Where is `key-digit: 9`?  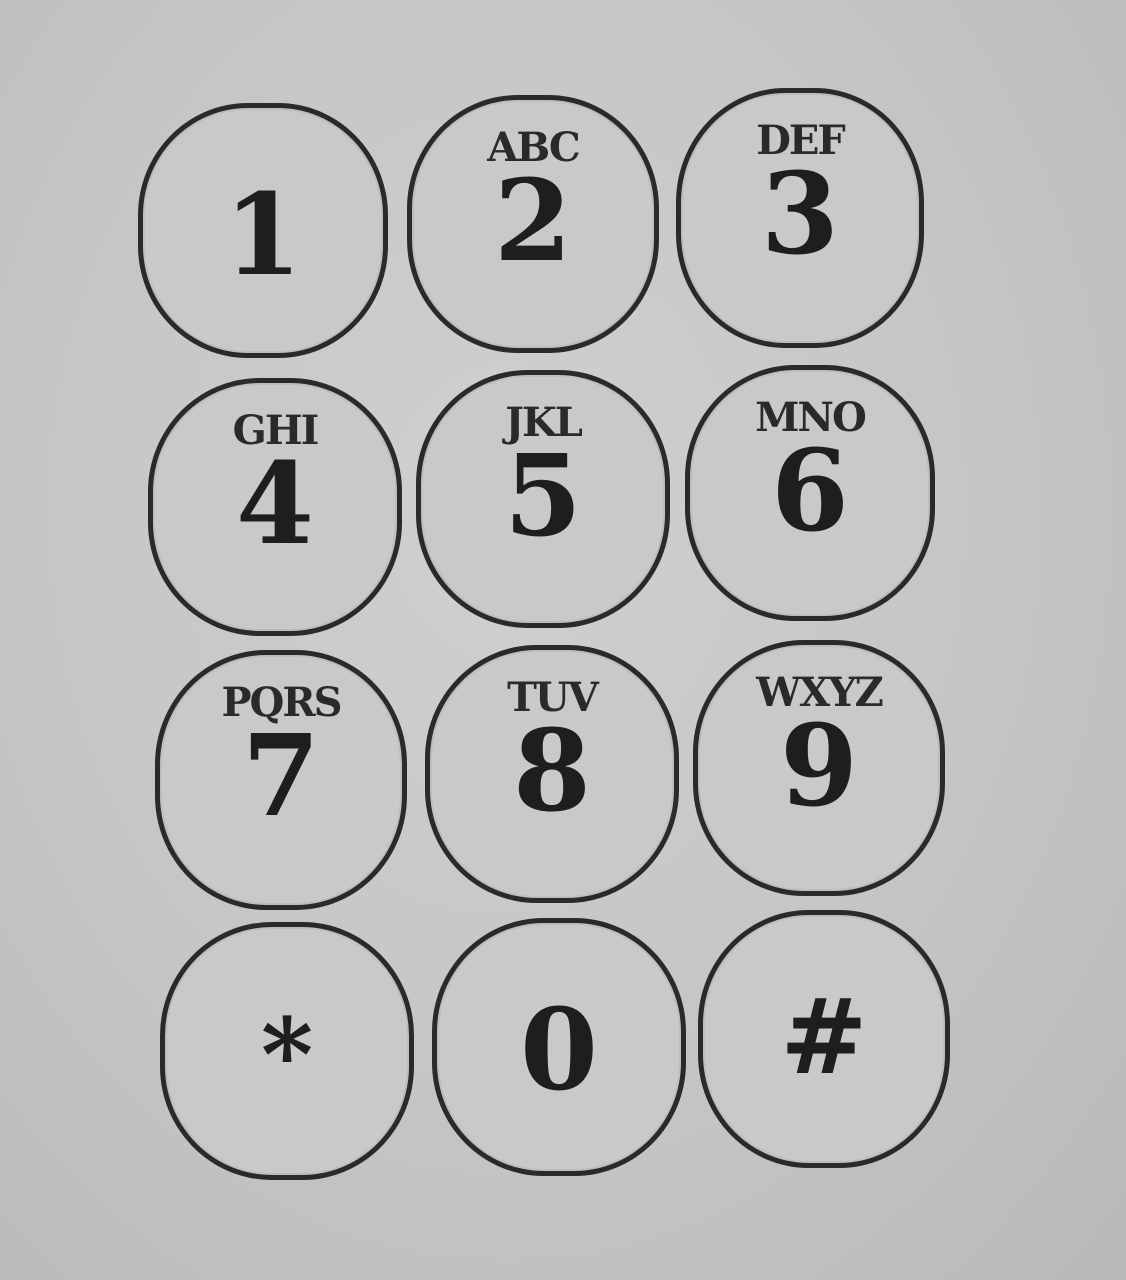
key-digit: 9 is located at coordinates (819, 766).